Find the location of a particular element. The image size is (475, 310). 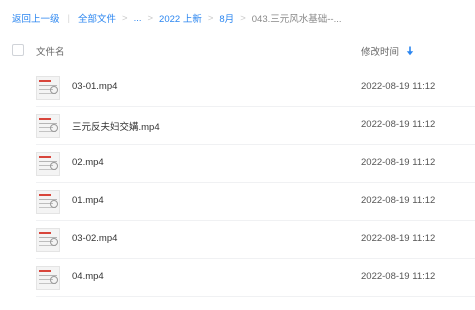

file-name: 03-01.mp4 is located at coordinates (94, 86).